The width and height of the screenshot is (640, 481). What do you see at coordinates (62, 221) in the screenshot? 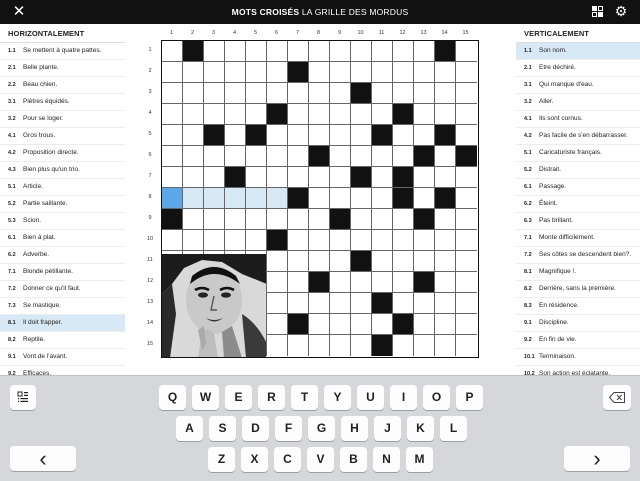
I see `clue-item: 5.3 Scion.` at bounding box center [62, 221].